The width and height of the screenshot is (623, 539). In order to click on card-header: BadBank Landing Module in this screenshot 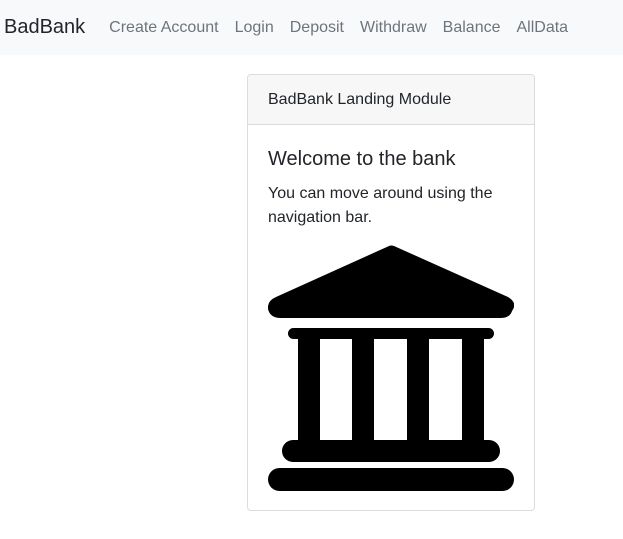, I will do `click(391, 100)`.